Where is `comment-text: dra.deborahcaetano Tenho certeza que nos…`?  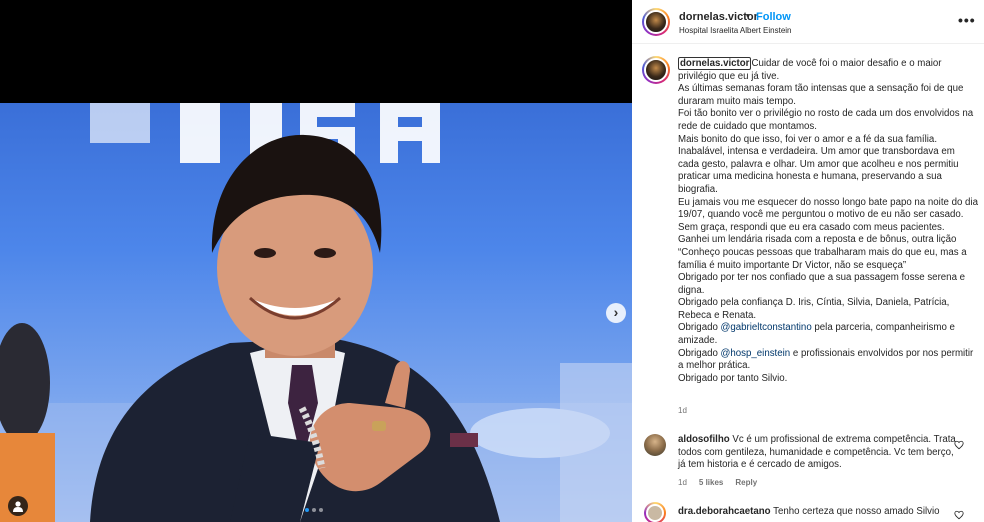 comment-text: dra.deborahcaetano Tenho certeza que nos… is located at coordinates (818, 512).